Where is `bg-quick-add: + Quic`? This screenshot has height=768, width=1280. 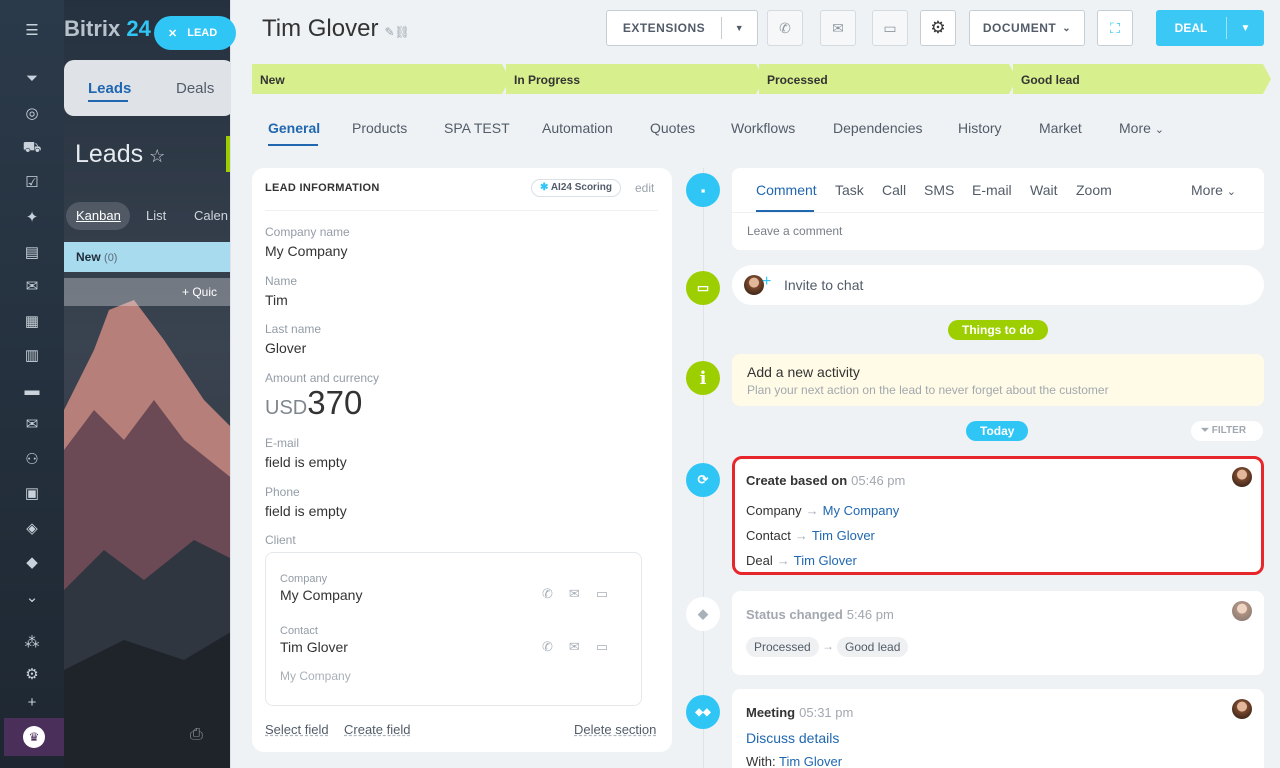 bg-quick-add: + Quic is located at coordinates (149, 292).